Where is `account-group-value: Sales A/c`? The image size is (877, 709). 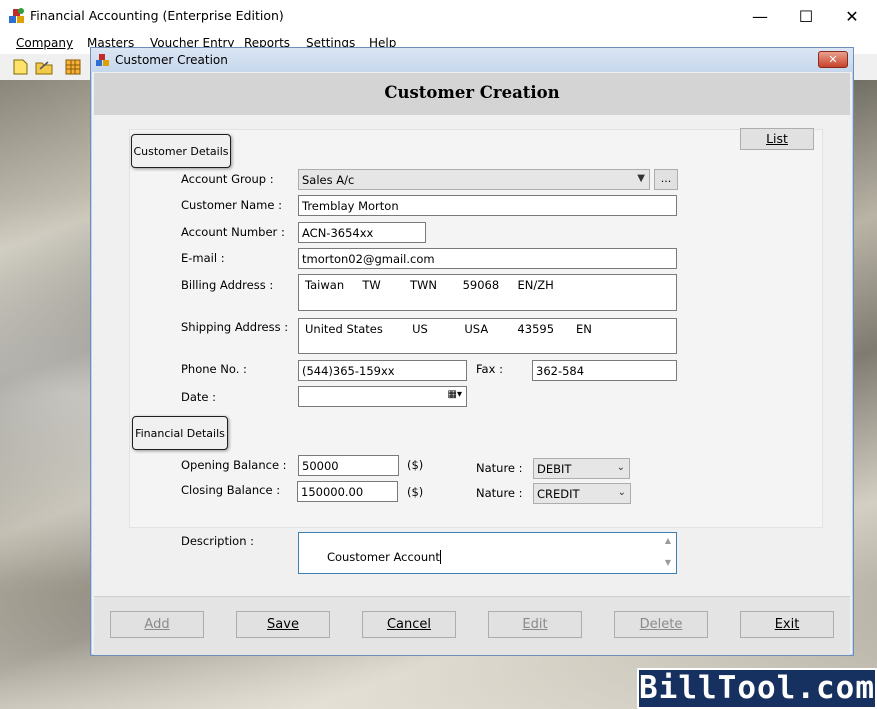 account-group-value: Sales A/c is located at coordinates (328, 180).